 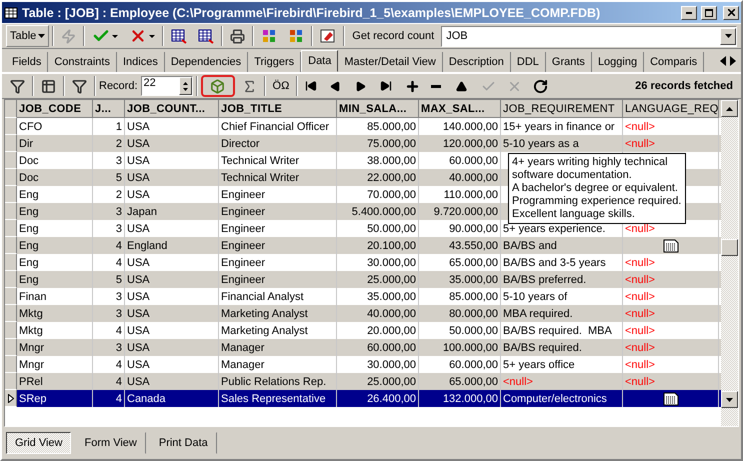 I want to click on record-label: Record:, so click(x=118, y=86).